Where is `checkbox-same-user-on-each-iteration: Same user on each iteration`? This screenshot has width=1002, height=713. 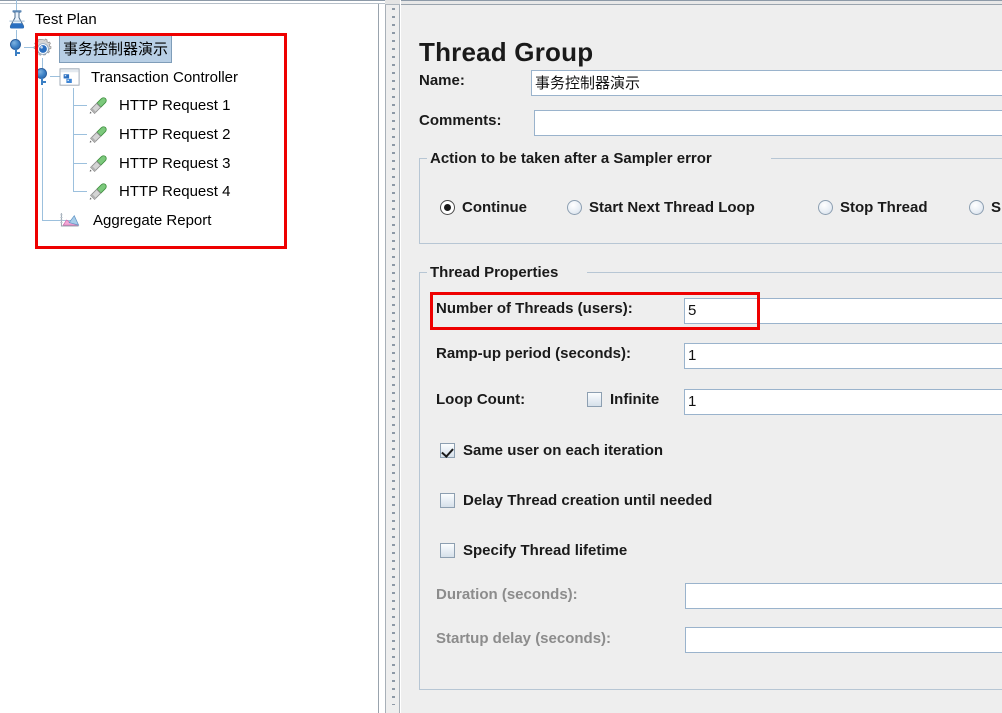 checkbox-same-user-on-each-iteration: Same user on each iteration is located at coordinates (551, 450).